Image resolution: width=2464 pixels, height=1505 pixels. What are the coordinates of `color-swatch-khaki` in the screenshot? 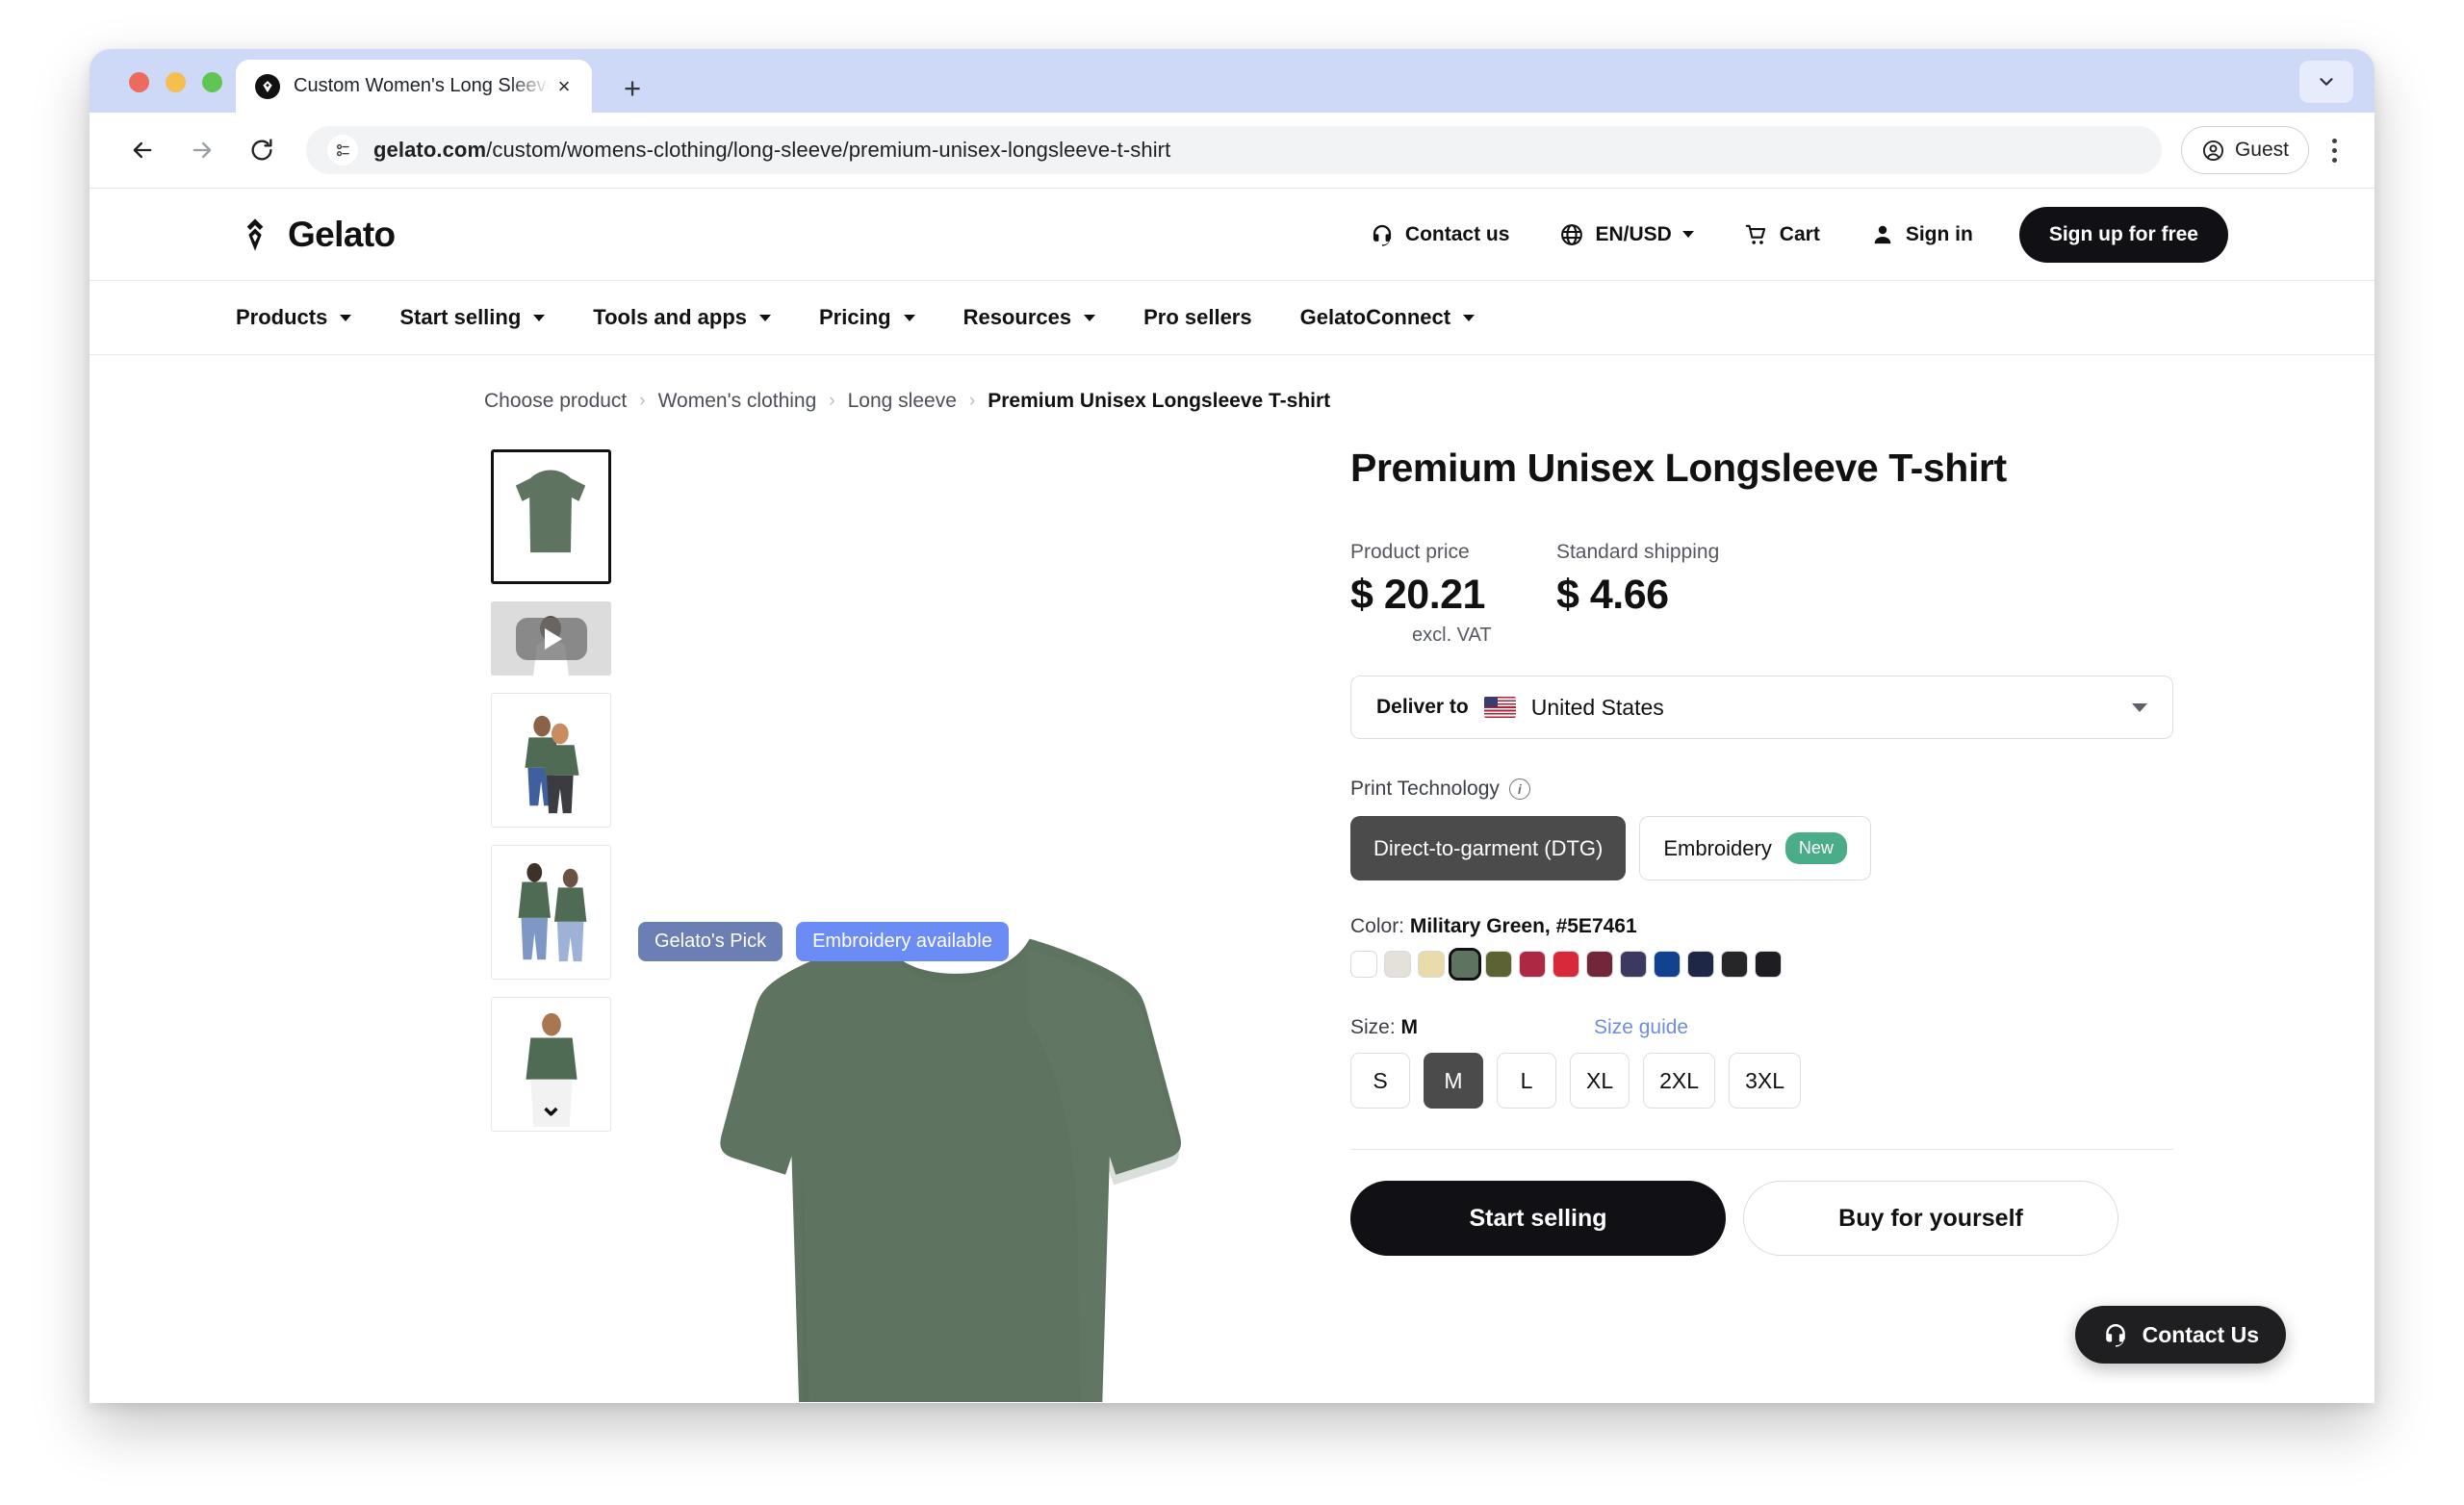 It's located at (1498, 965).